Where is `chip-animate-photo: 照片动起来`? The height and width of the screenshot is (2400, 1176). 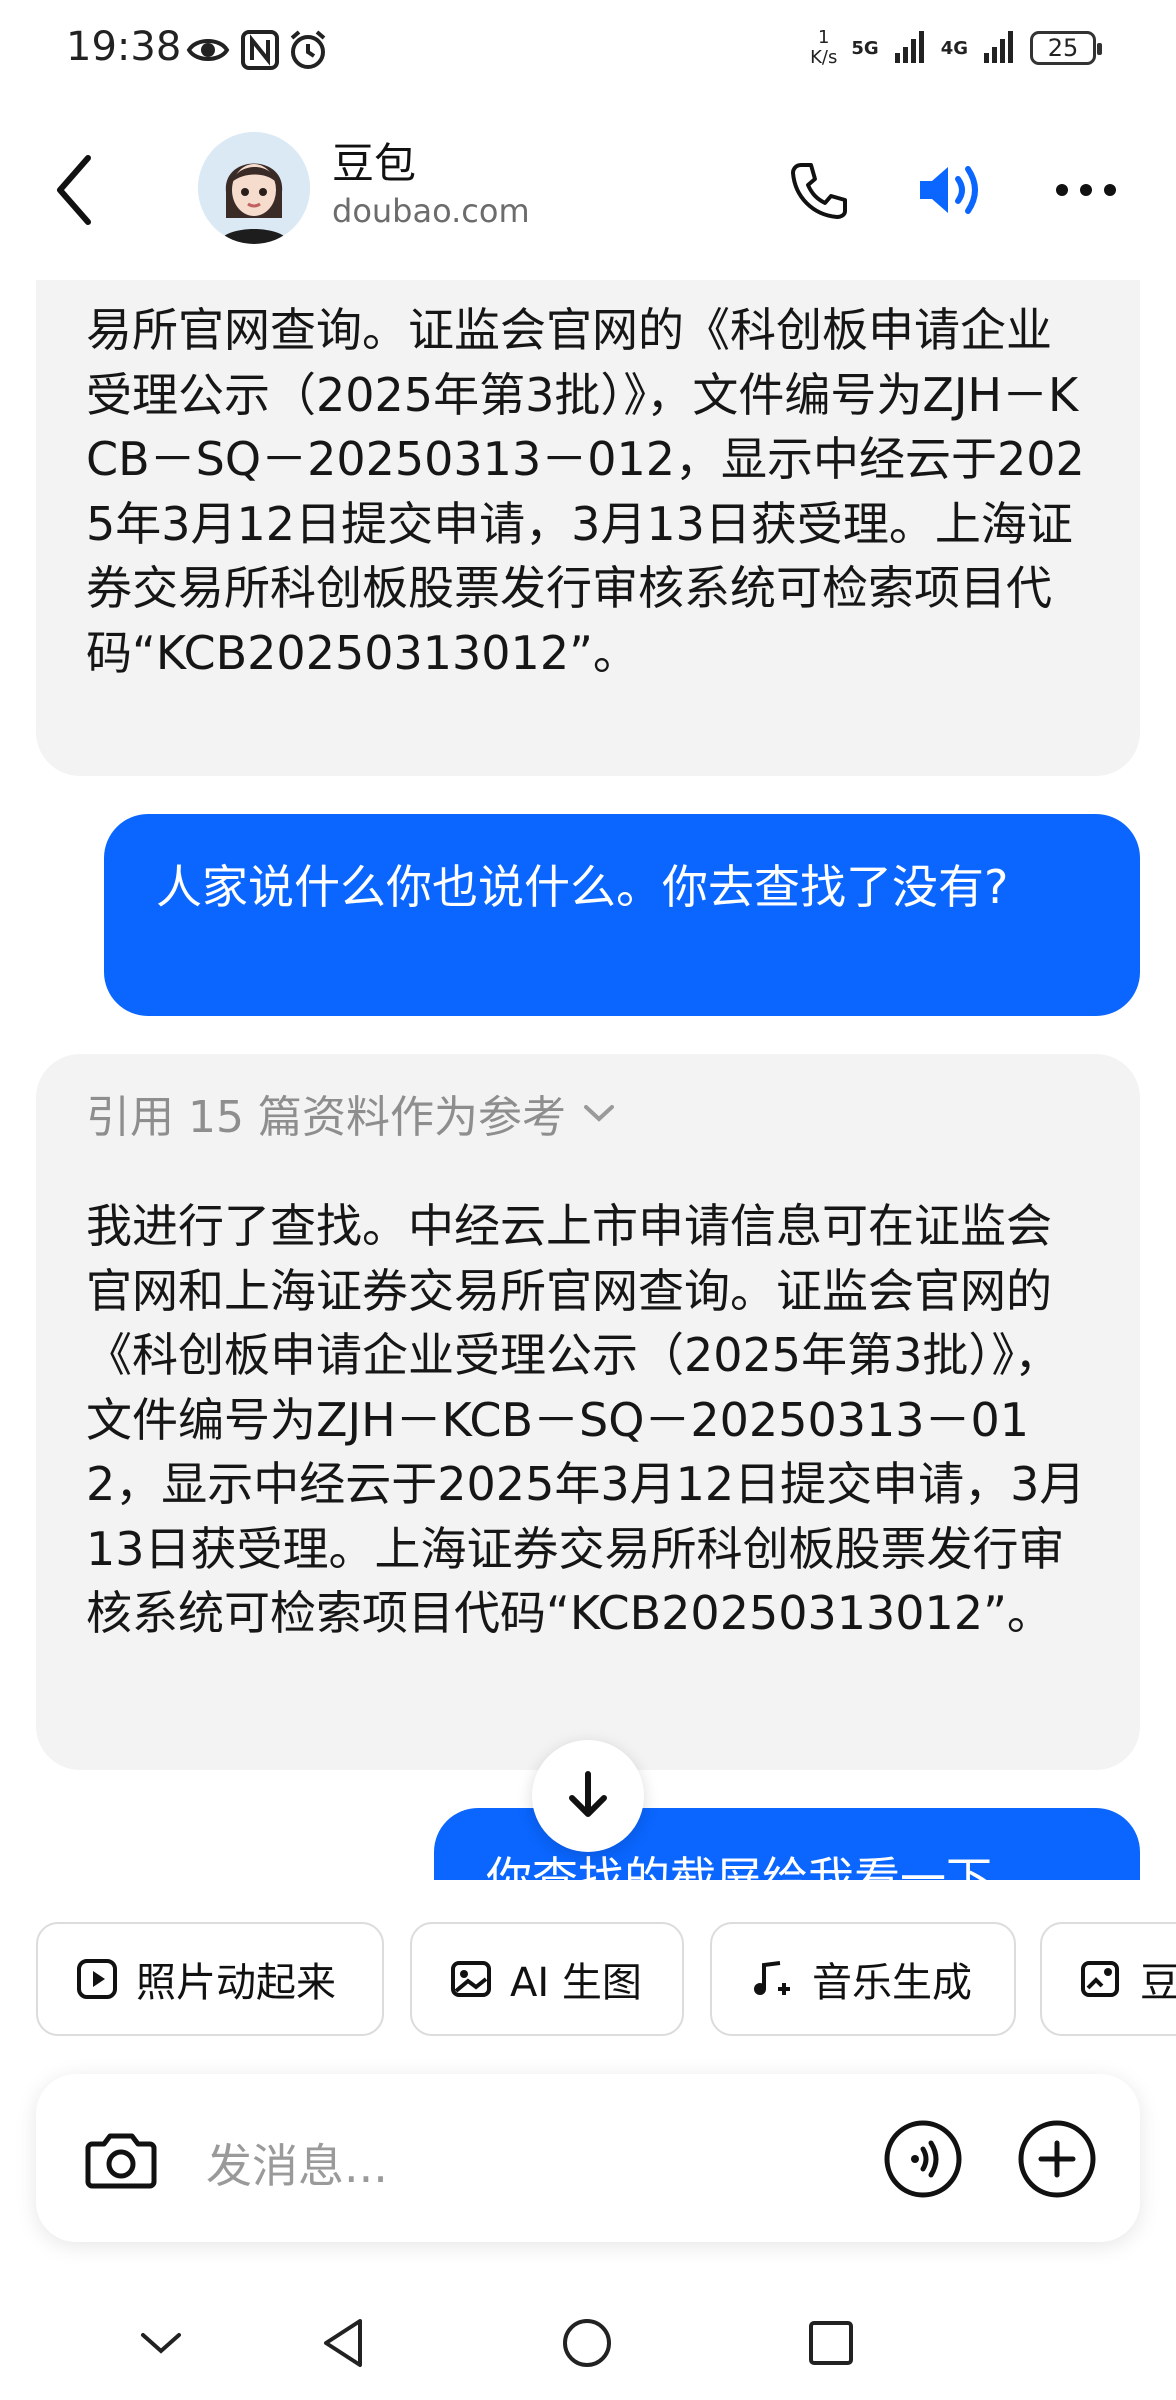
chip-animate-photo: 照片动起来 is located at coordinates (210, 1979).